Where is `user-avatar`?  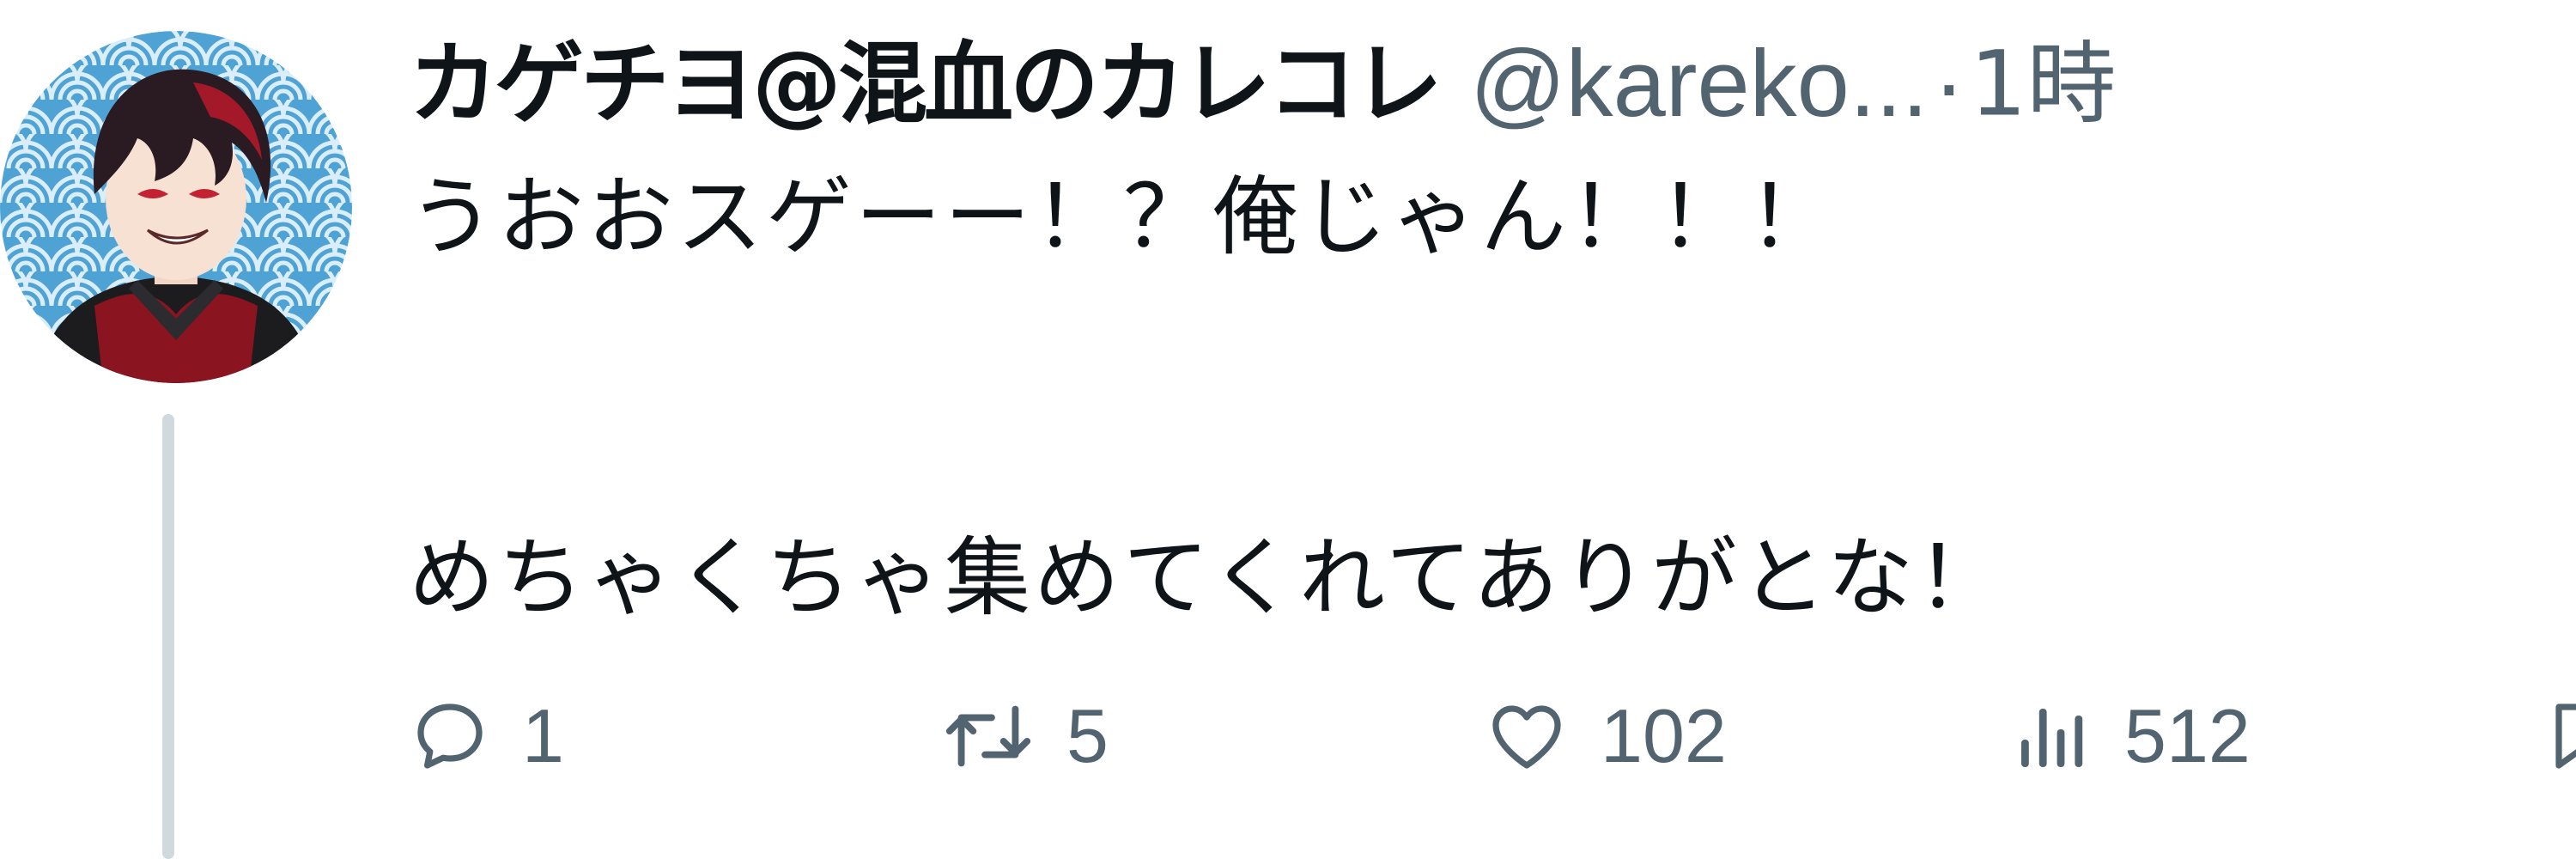
user-avatar is located at coordinates (176, 207).